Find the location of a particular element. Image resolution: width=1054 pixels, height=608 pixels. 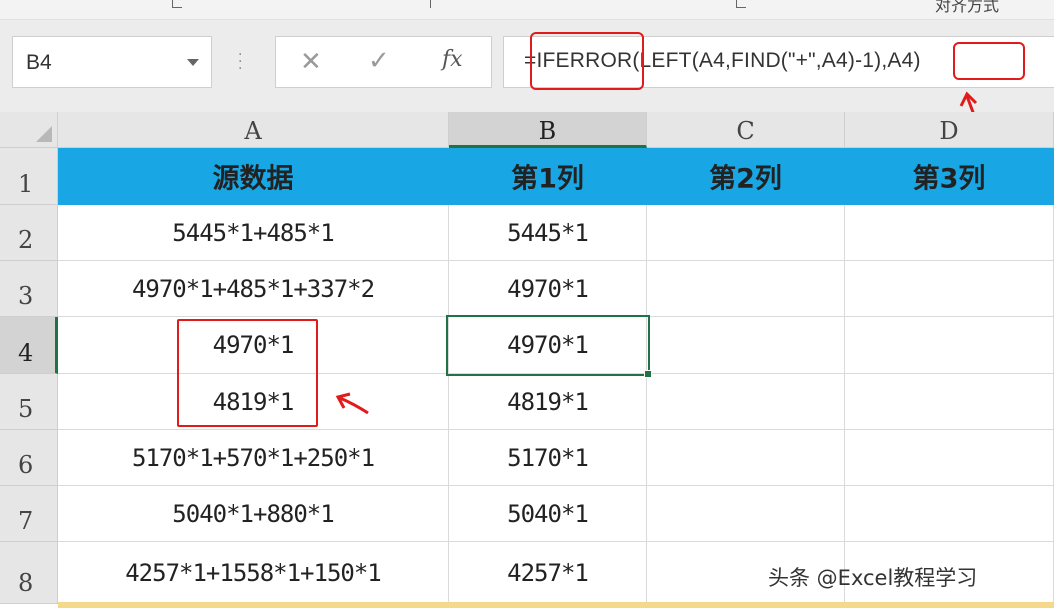

cell-d7 is located at coordinates (949, 514).